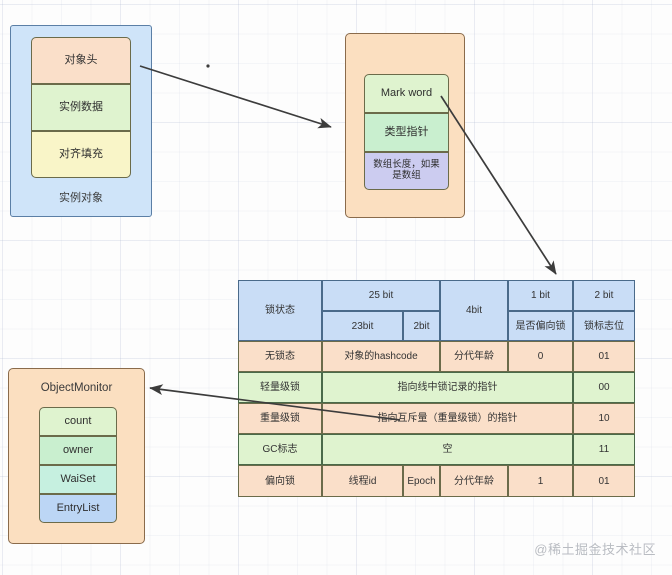  Describe the element at coordinates (280, 449) in the screenshot. I see `table-row: GC标志` at that location.